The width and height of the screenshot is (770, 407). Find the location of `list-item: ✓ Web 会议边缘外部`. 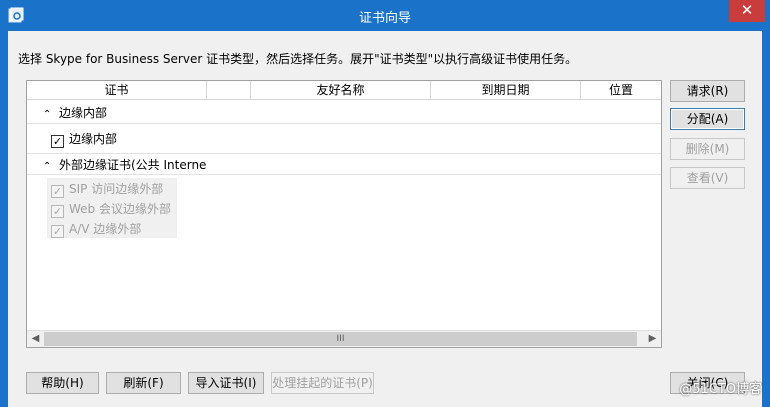

list-item: ✓ Web 会议边缘外部 is located at coordinates (111, 209).